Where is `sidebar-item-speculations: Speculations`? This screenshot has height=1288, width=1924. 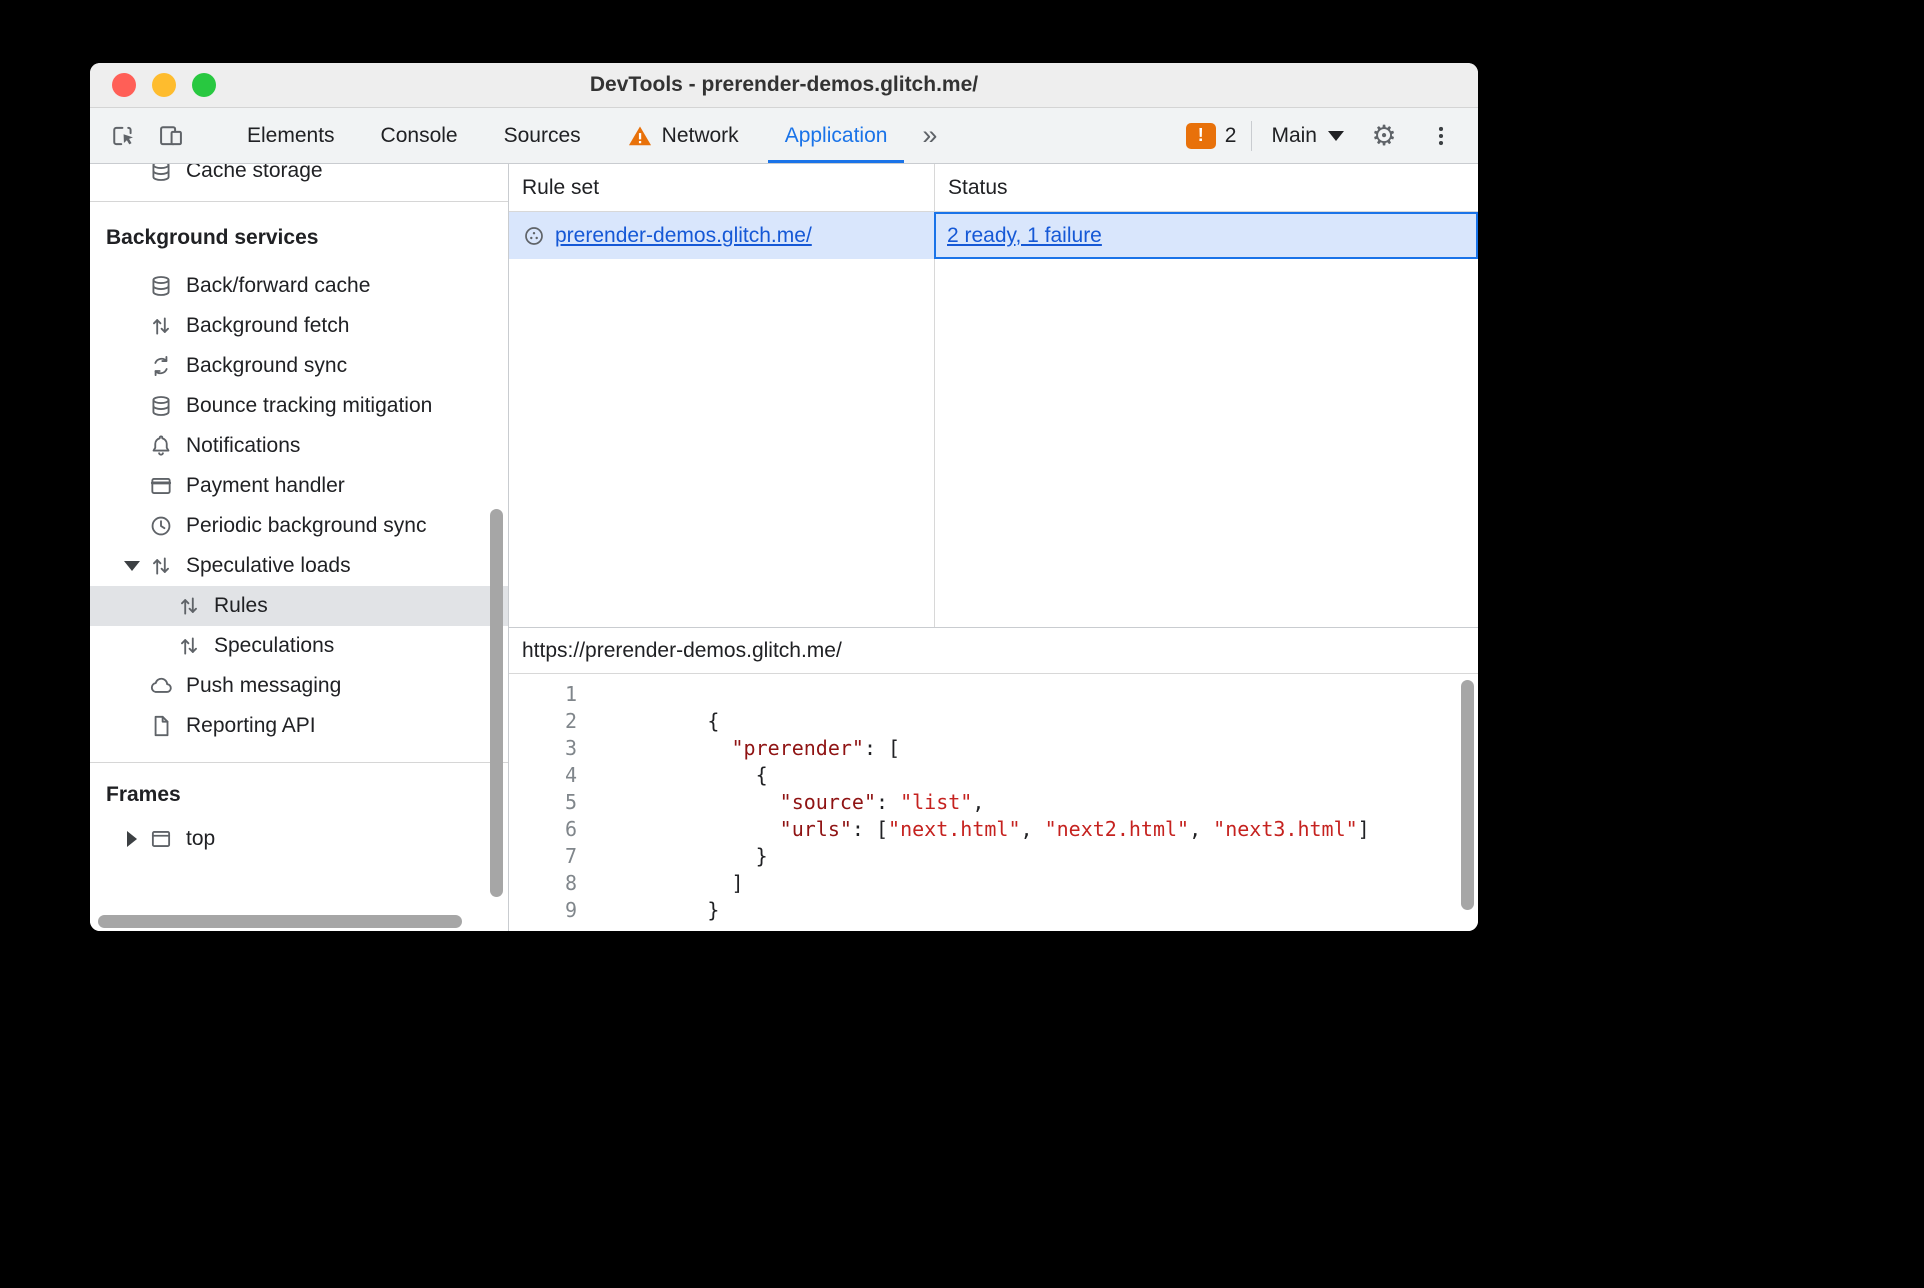 sidebar-item-speculations: Speculations is located at coordinates (299, 646).